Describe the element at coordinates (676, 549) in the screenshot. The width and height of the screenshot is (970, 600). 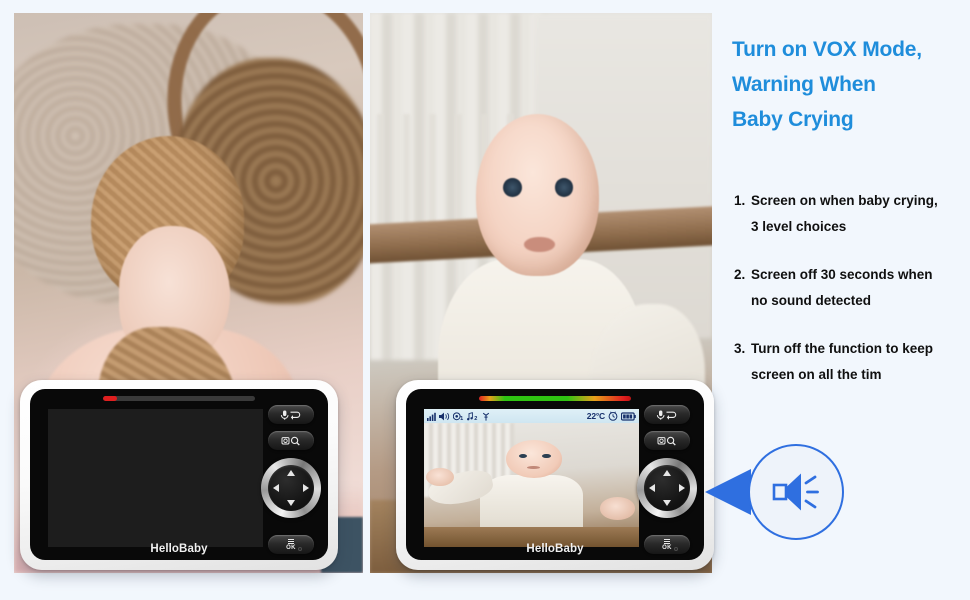
I see `indicator-dot-right` at that location.